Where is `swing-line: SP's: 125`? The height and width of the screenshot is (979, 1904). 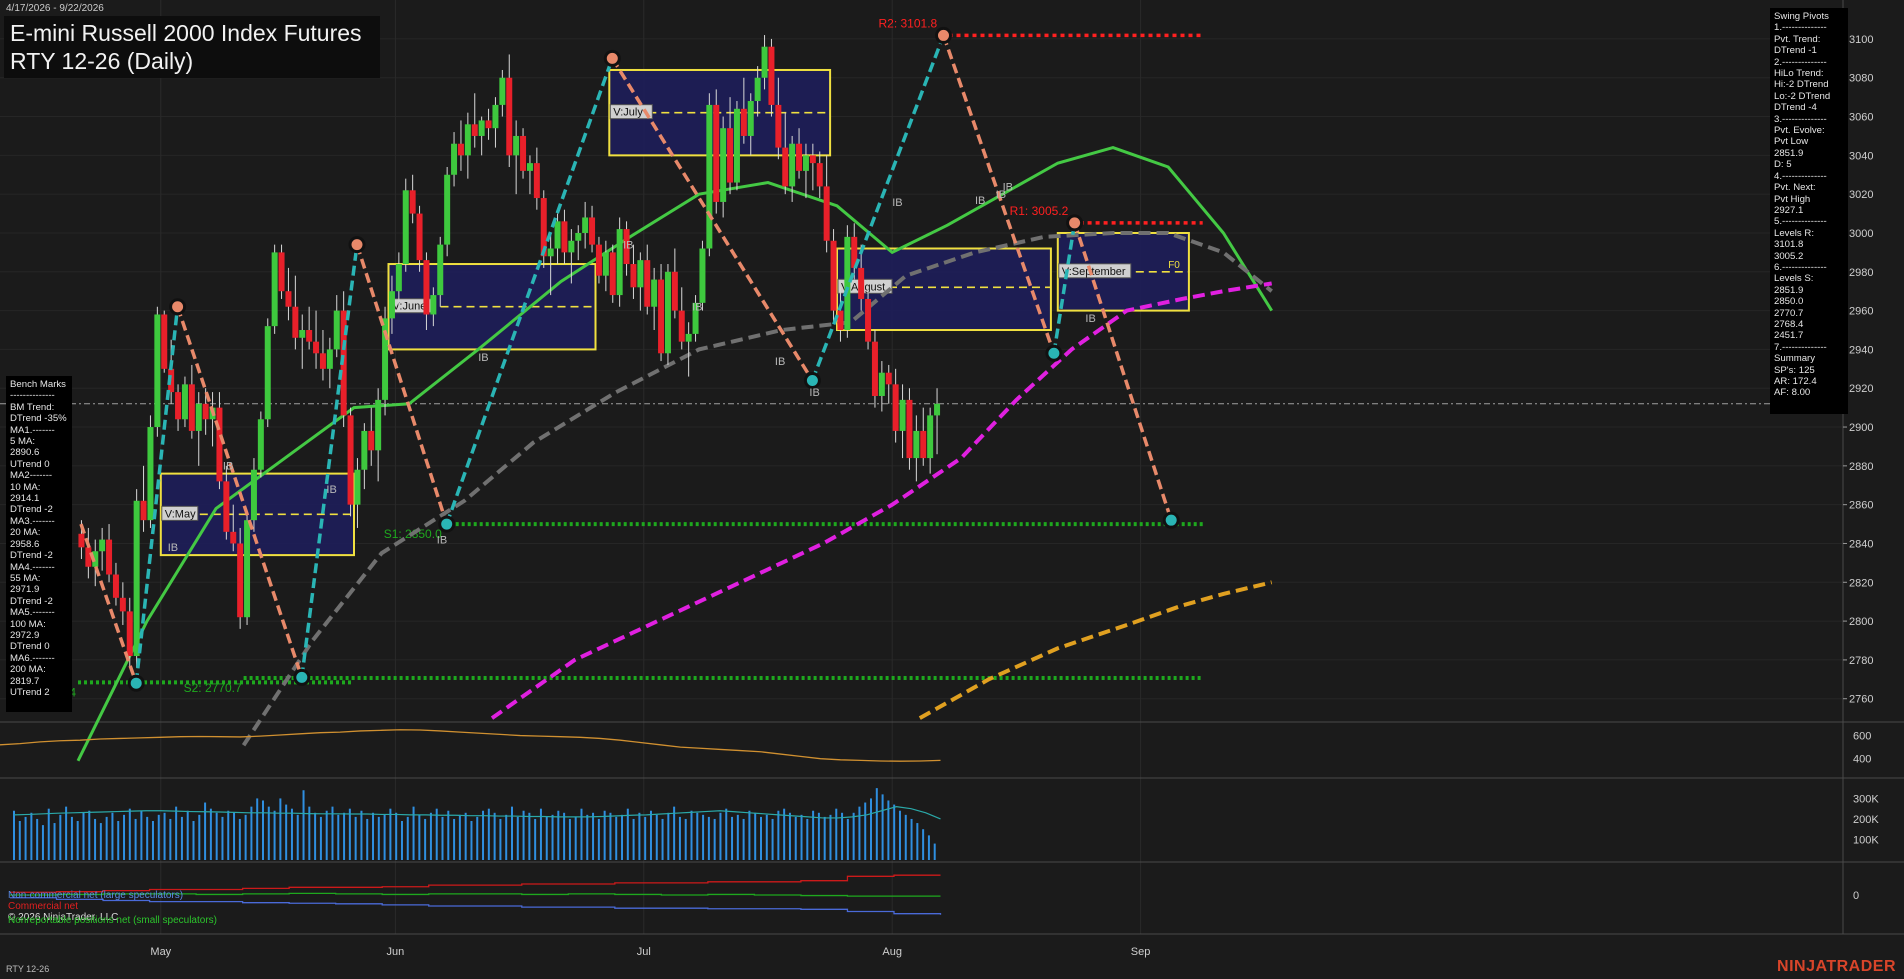 swing-line: SP's: 125 is located at coordinates (1794, 370).